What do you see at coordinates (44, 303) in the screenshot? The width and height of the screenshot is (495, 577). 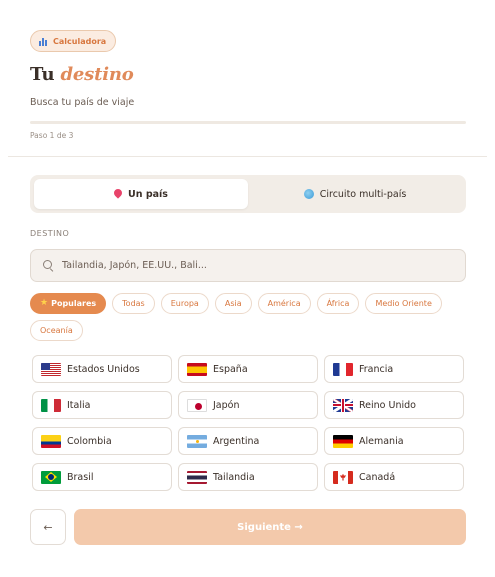 I see `star-icon: ★` at bounding box center [44, 303].